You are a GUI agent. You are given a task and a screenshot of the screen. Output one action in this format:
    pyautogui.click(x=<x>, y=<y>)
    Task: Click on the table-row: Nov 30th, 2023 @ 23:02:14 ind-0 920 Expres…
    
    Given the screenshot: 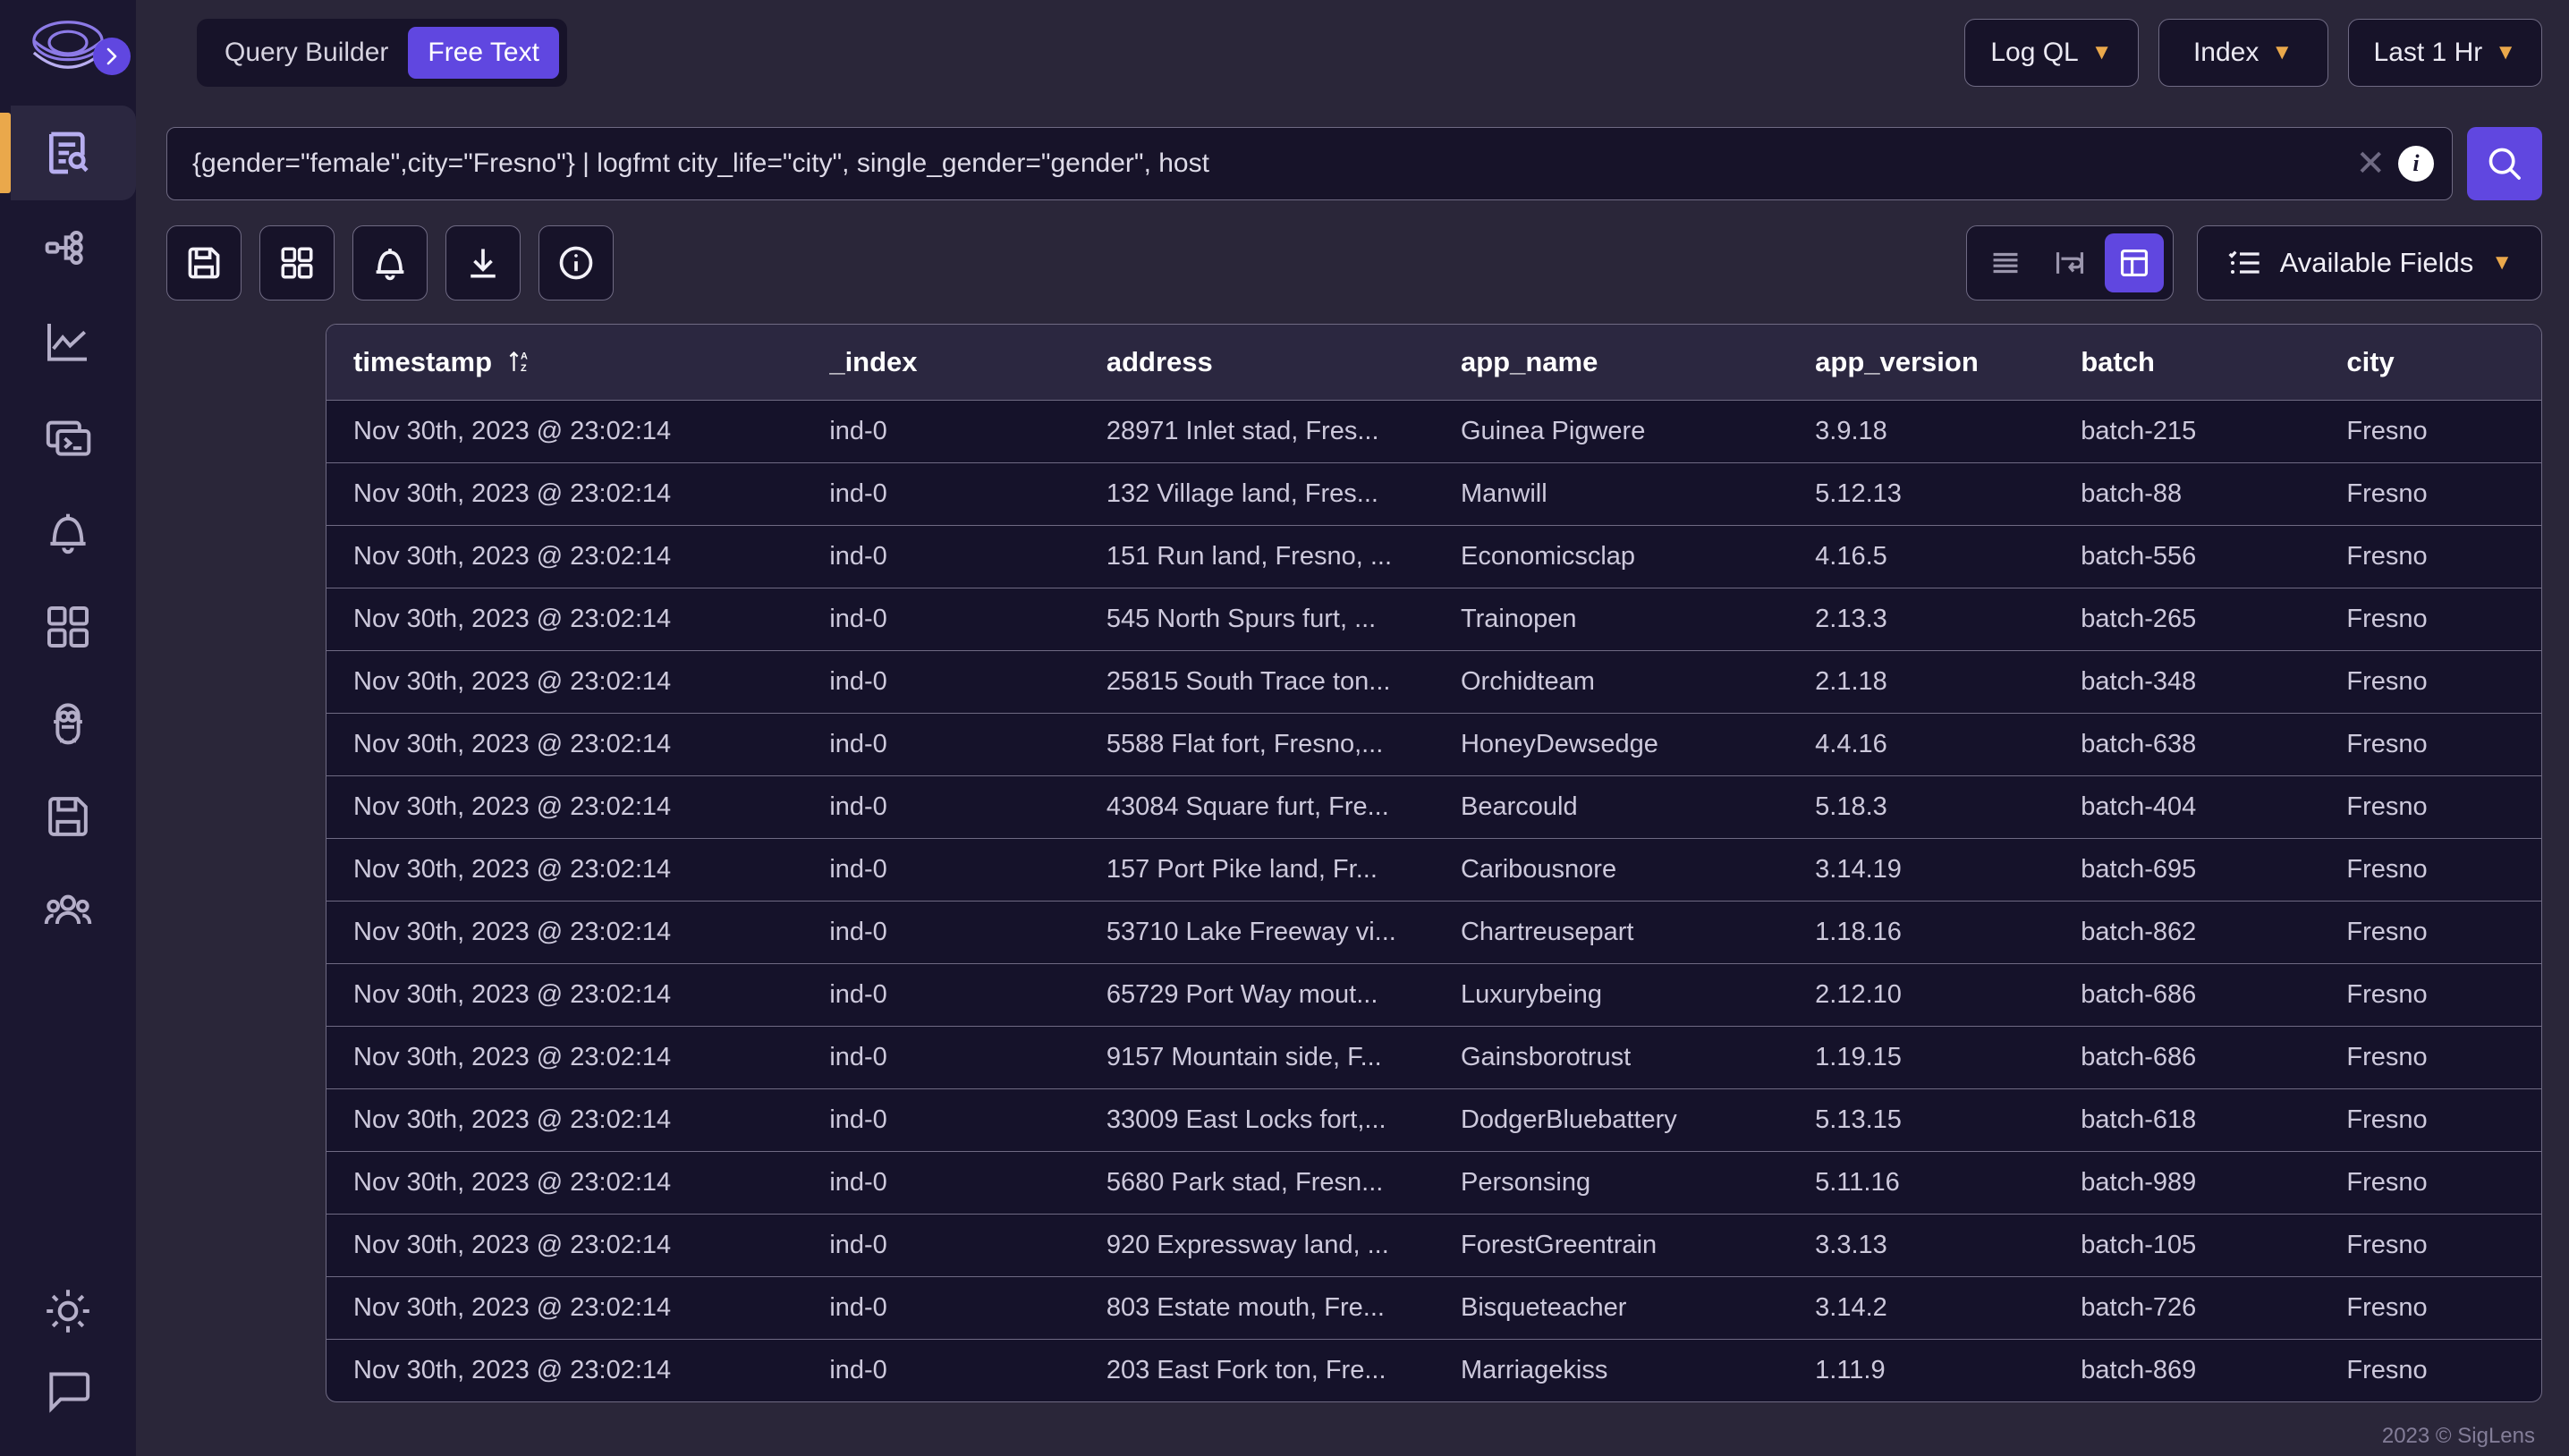 What is the action you would take?
    pyautogui.click(x=1434, y=1245)
    